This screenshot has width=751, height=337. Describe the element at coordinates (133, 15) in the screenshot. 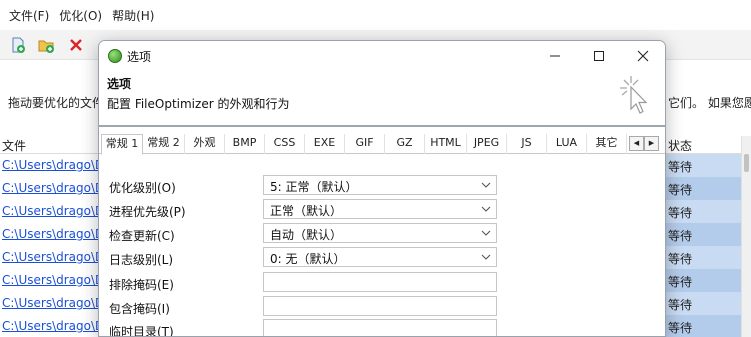

I see `menu-help: 帮助(H)` at that location.